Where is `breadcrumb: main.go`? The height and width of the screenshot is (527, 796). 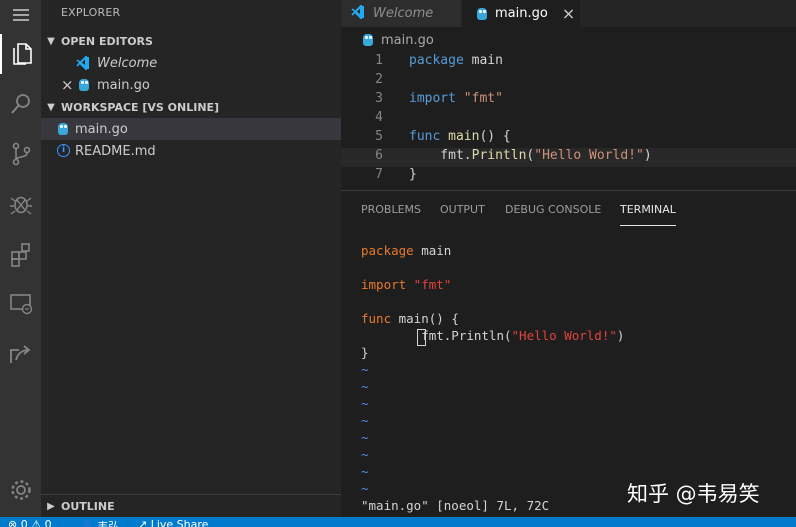
breadcrumb: main.go is located at coordinates (568, 40).